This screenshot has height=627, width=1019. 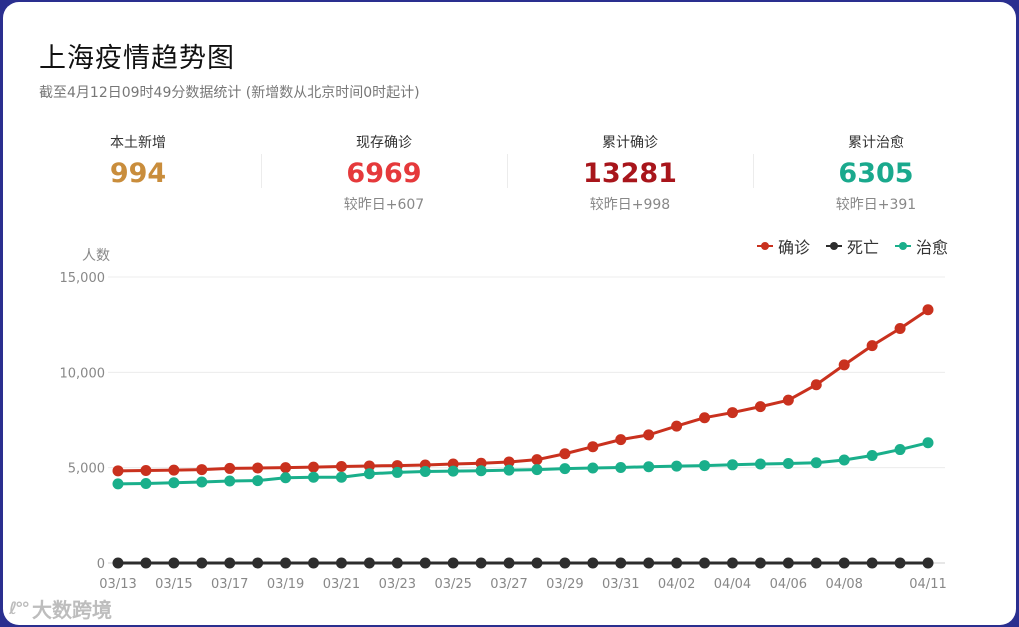 What do you see at coordinates (927, 584) in the screenshot?
I see `x-tick-label: 04/11` at bounding box center [927, 584].